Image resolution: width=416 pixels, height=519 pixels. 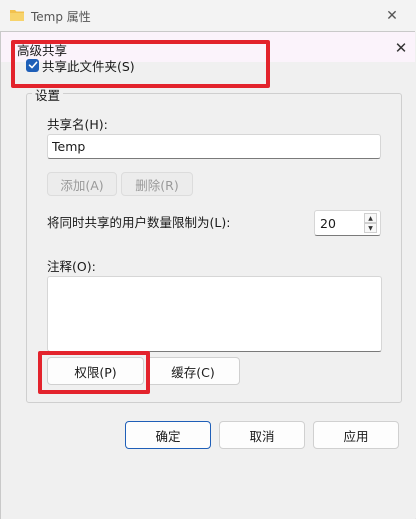 What do you see at coordinates (157, 184) in the screenshot?
I see `remove-button: 删除(R)` at bounding box center [157, 184].